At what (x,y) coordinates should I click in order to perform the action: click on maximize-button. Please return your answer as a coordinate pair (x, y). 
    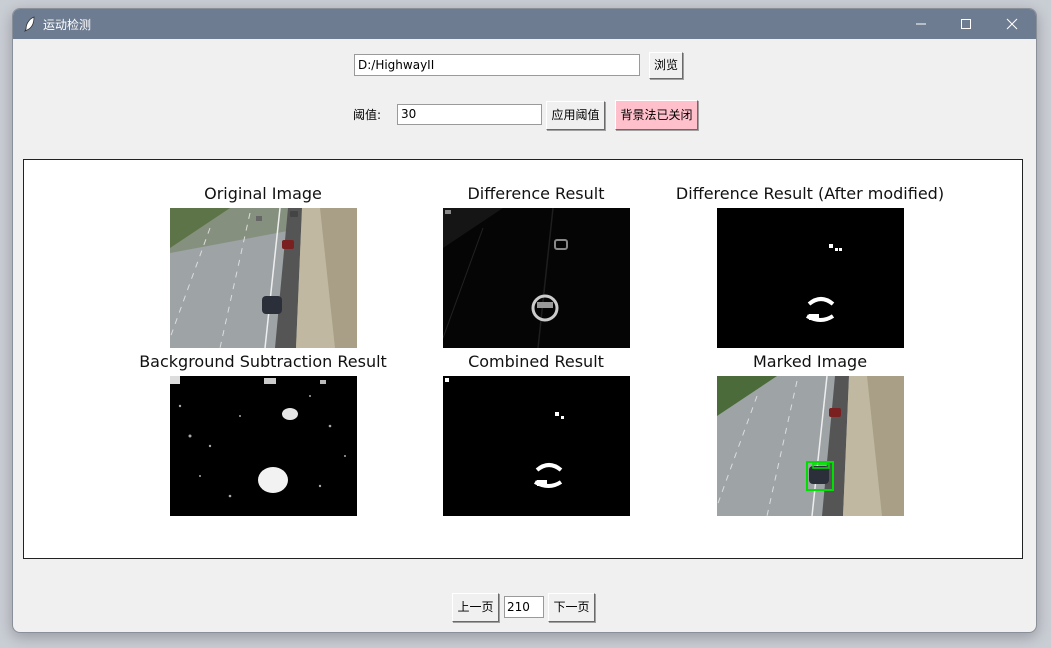
    Looking at the image, I should click on (966, 24).